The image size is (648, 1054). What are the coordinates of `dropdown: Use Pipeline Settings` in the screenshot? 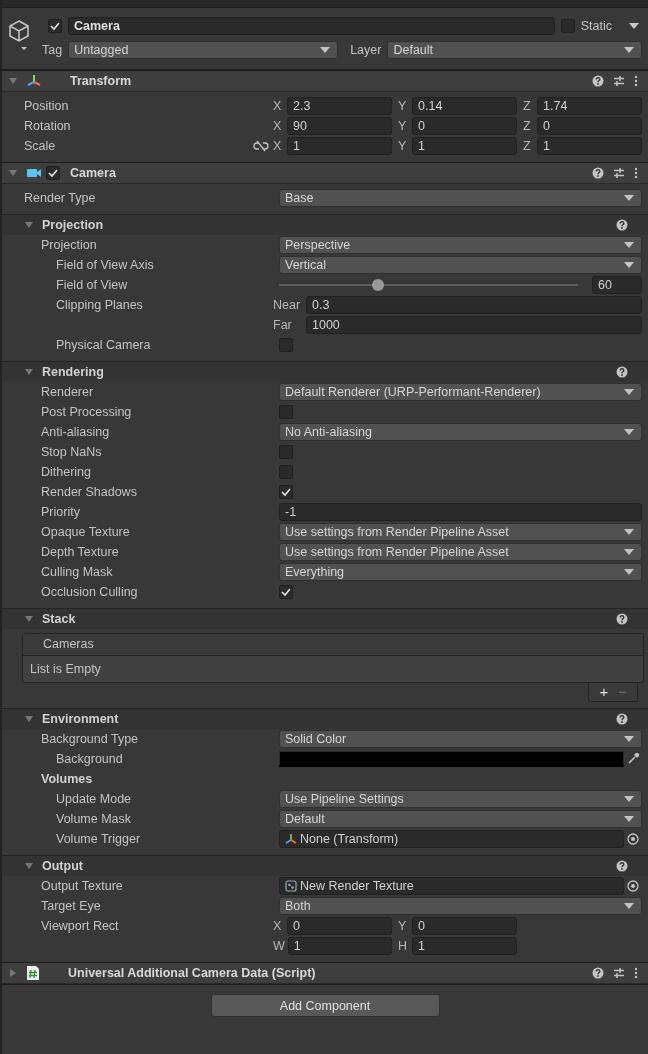 It's located at (460, 799).